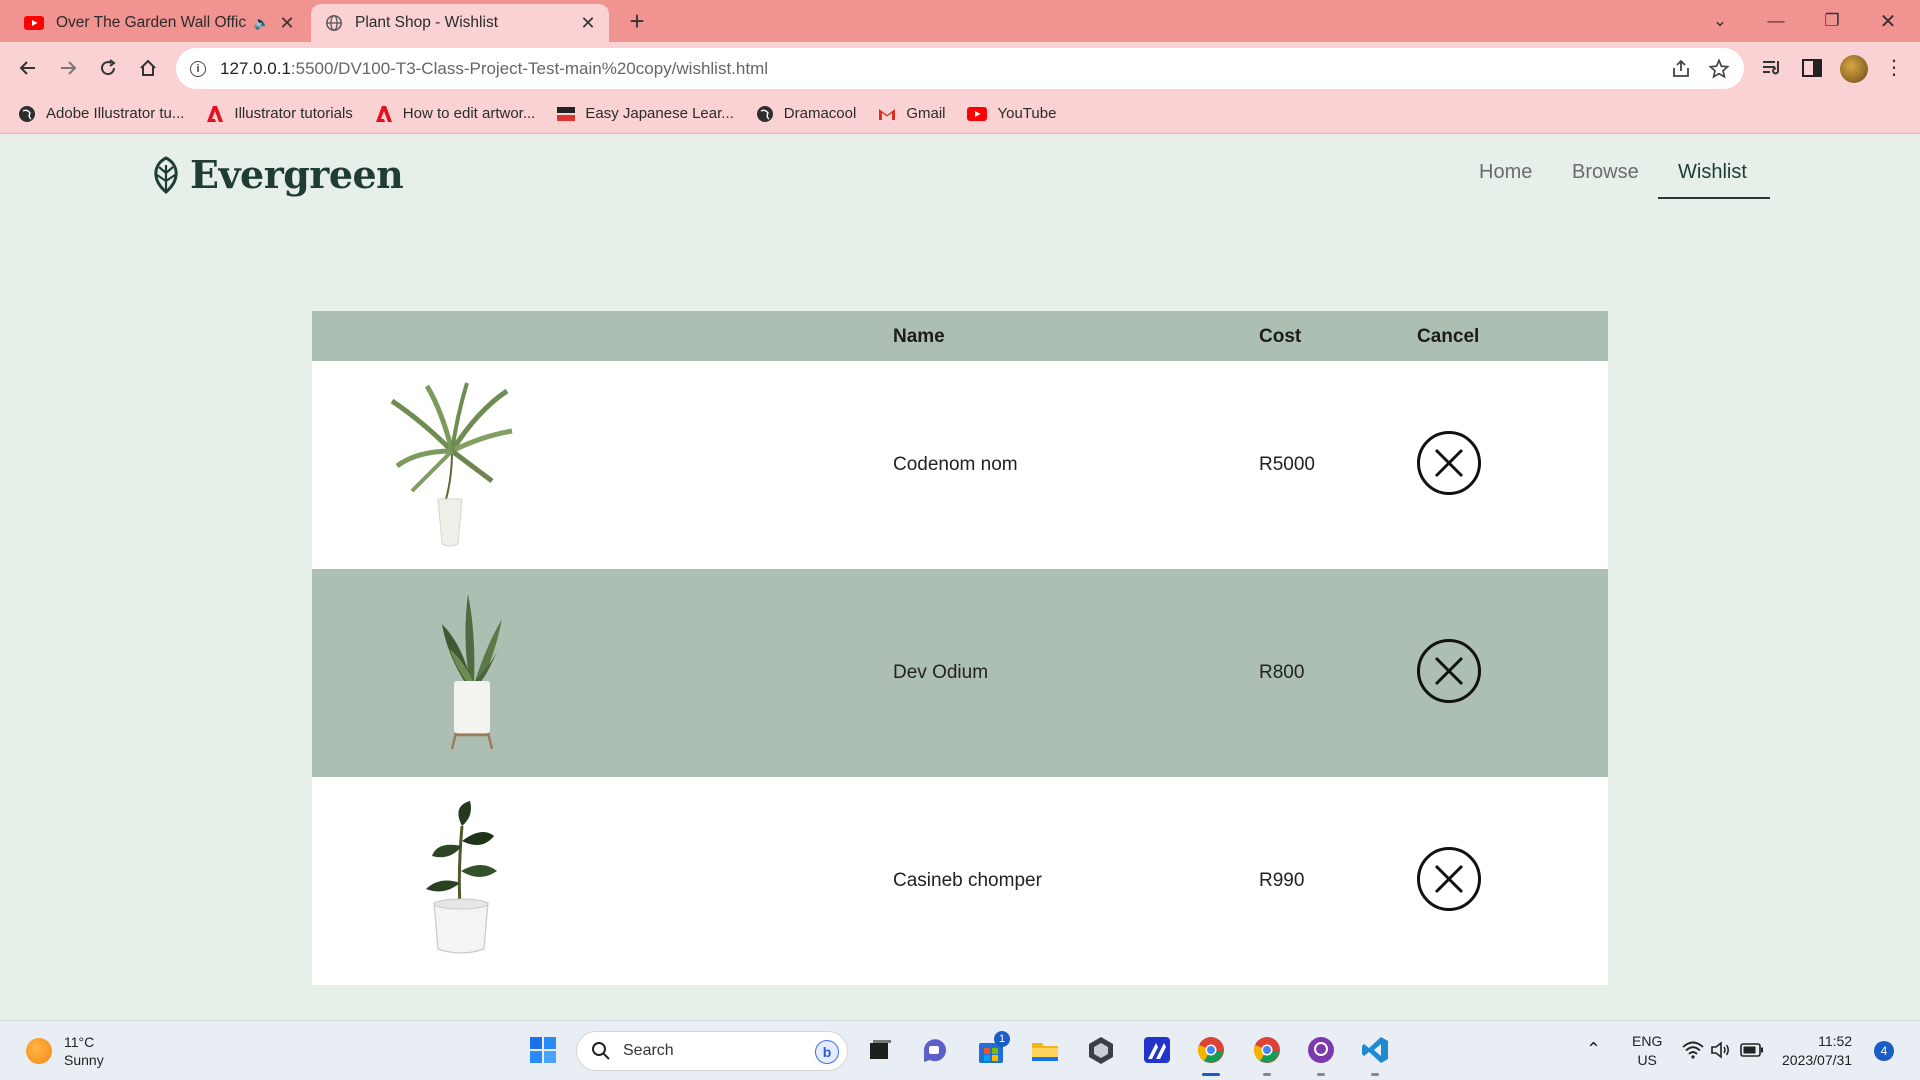 The width and height of the screenshot is (1920, 1080). I want to click on region-code: US, so click(1647, 1060).